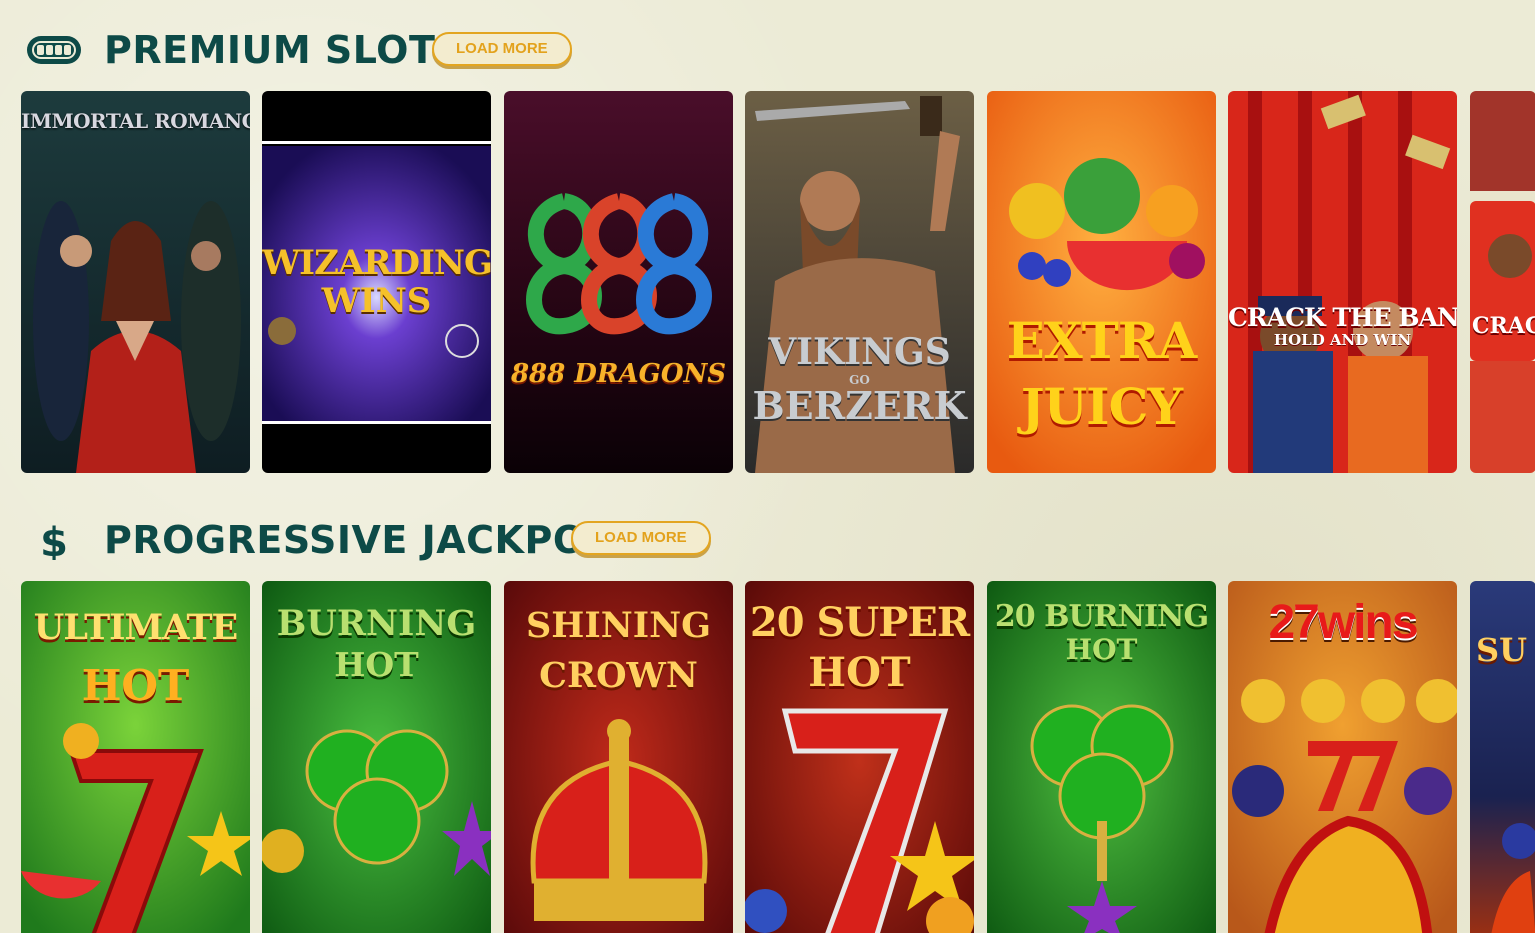 This screenshot has width=1535, height=933. Describe the element at coordinates (1503, 326) in the screenshot. I see `game-title: CRAC` at that location.